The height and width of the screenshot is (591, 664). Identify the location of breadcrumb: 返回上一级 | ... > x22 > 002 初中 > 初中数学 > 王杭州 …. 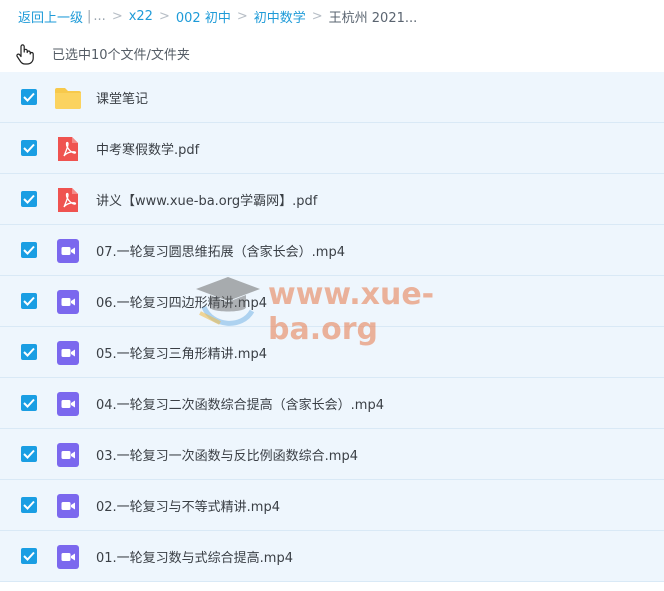
(217, 16).